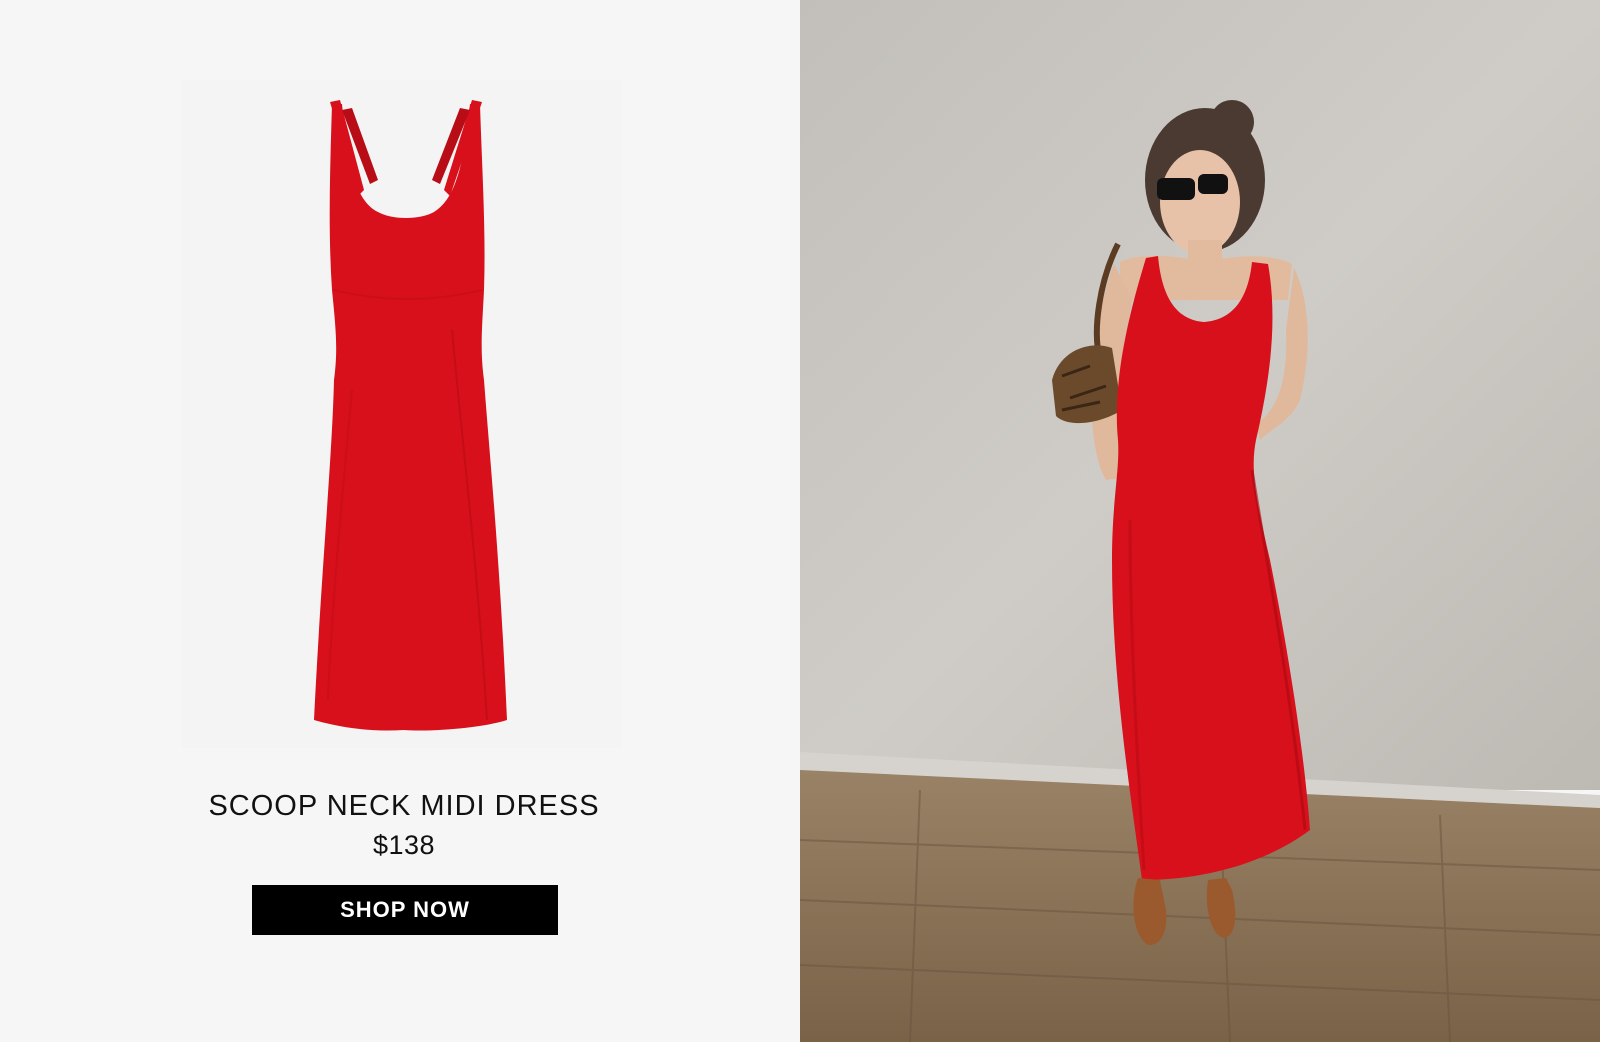  What do you see at coordinates (404, 806) in the screenshot?
I see `product-title: SCOOP NECK MIDI DRESS` at bounding box center [404, 806].